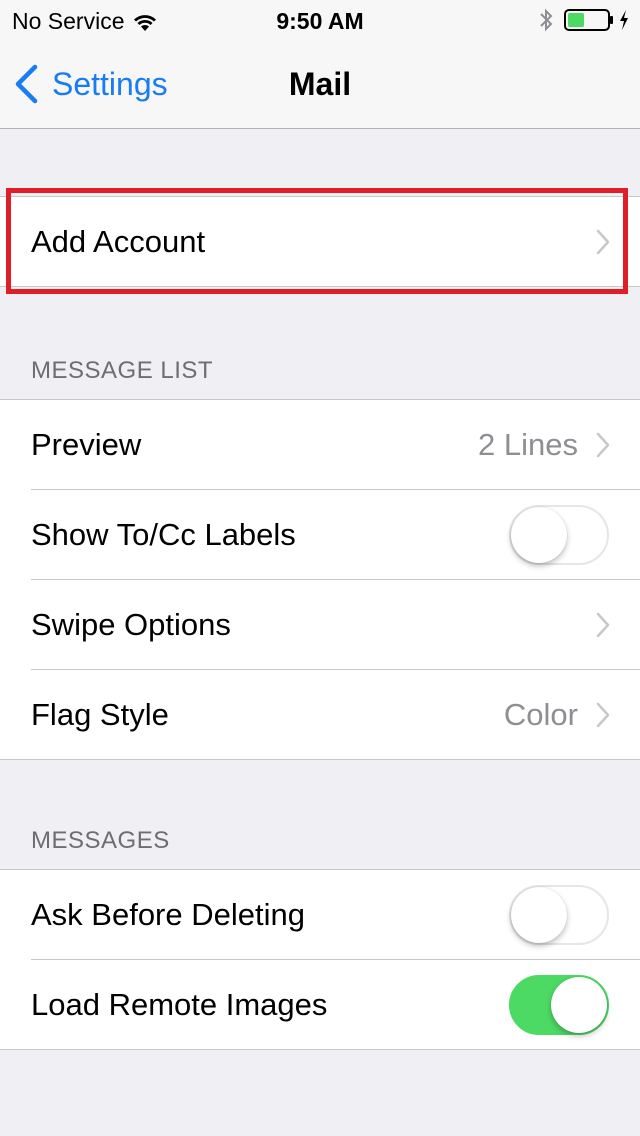 Image resolution: width=640 pixels, height=1136 pixels. Describe the element at coordinates (320, 20) in the screenshot. I see `status-bar: No Service 9:50 AM` at that location.